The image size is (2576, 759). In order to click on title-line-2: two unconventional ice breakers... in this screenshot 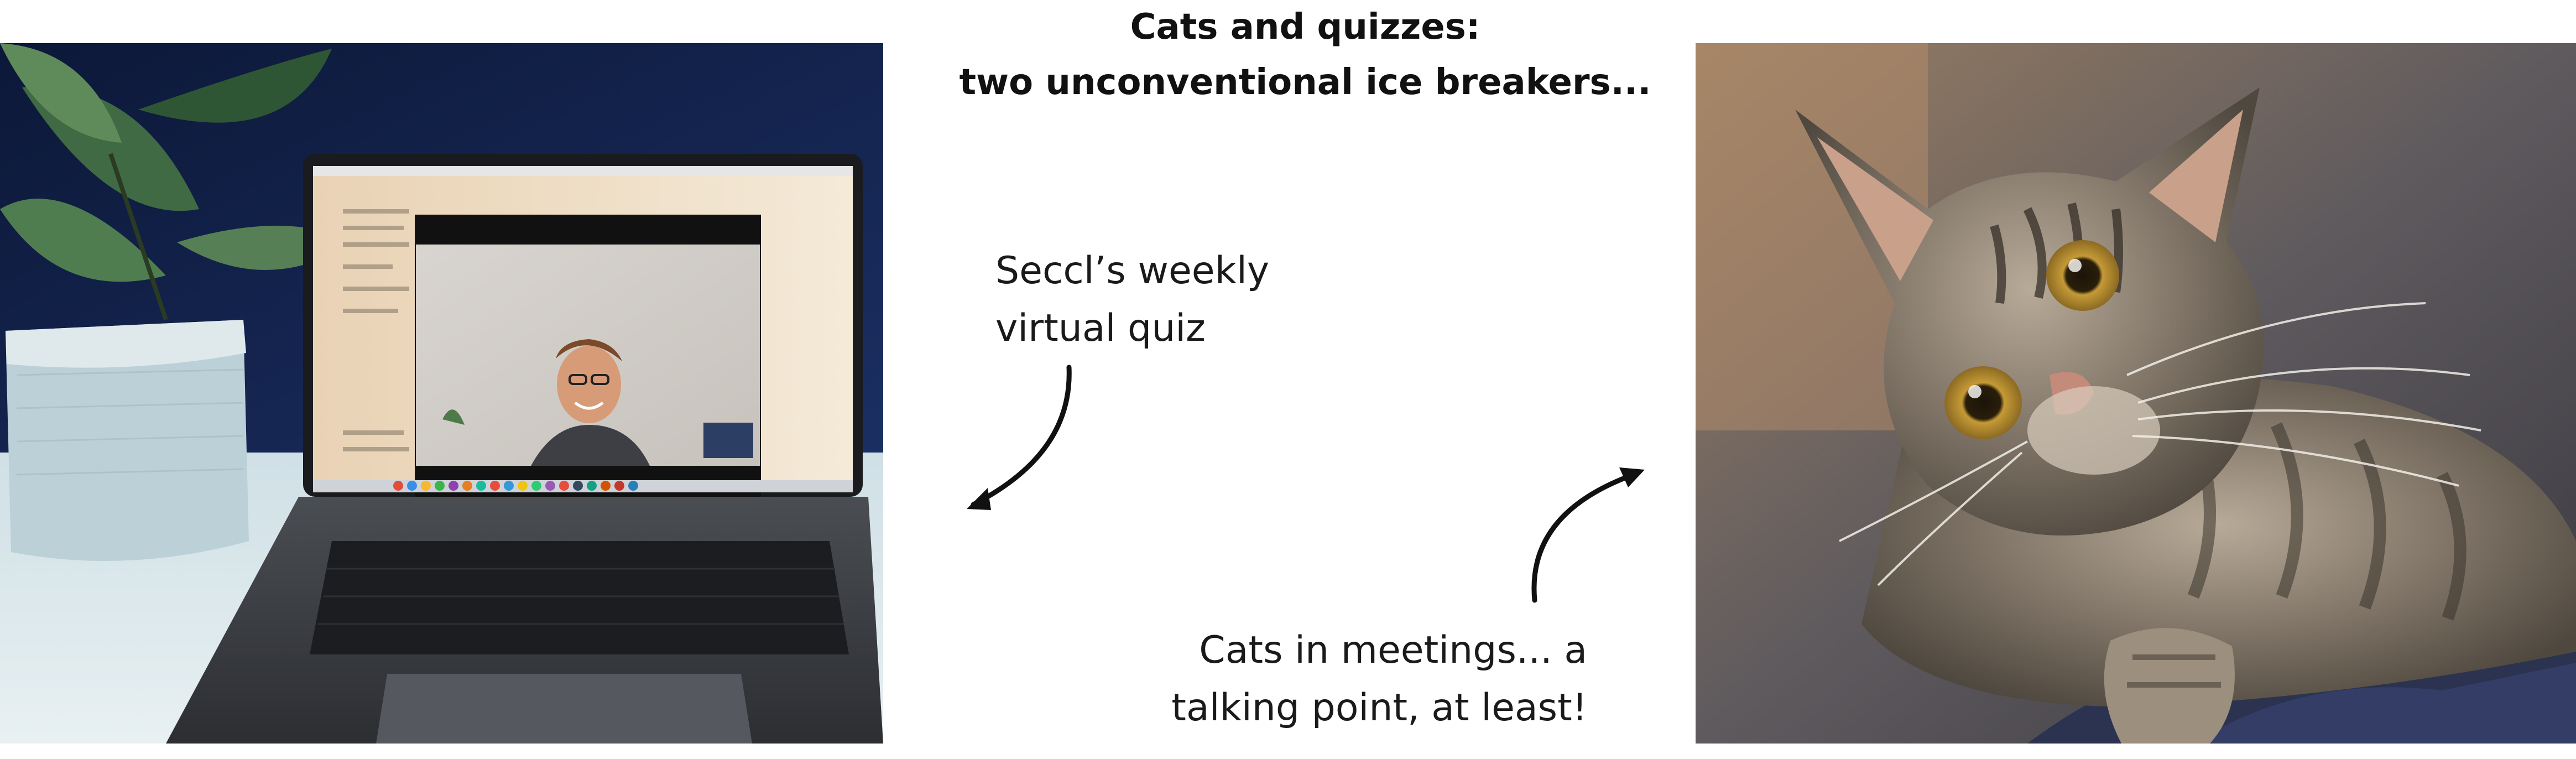, I will do `click(1305, 82)`.